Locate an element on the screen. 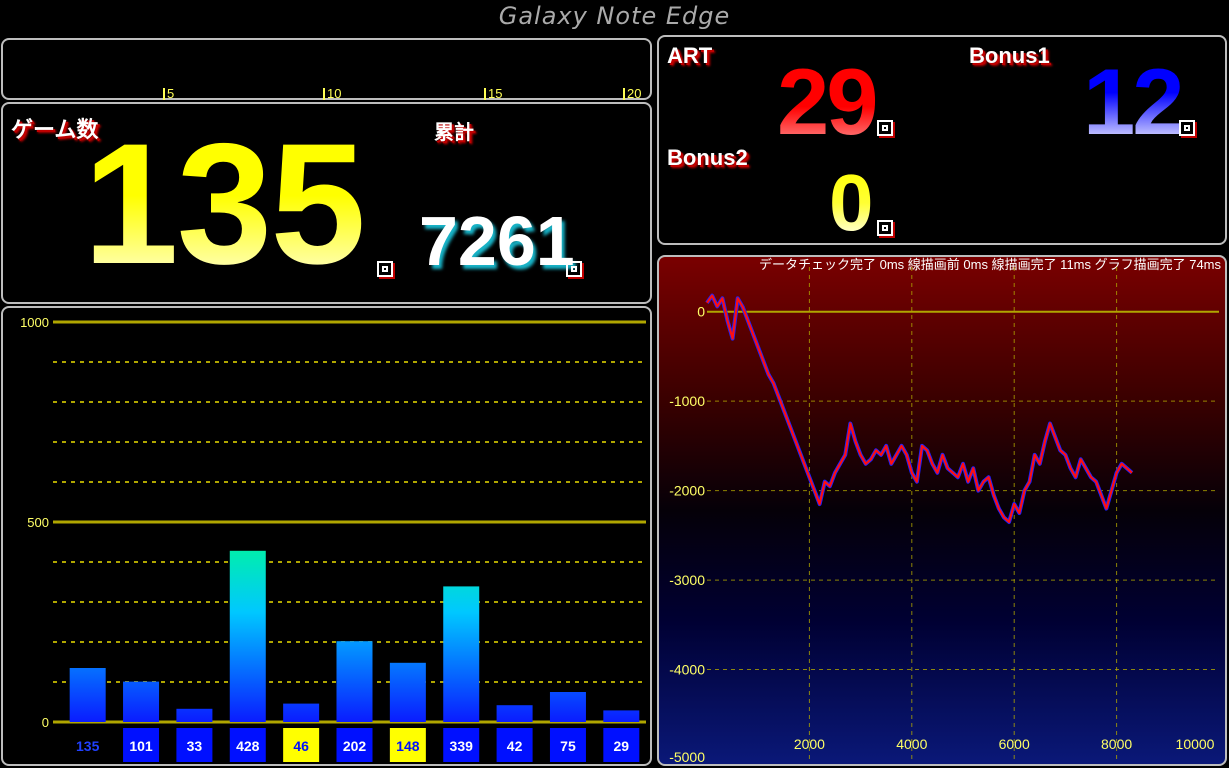  balance-series-line is located at coordinates (919, 409).